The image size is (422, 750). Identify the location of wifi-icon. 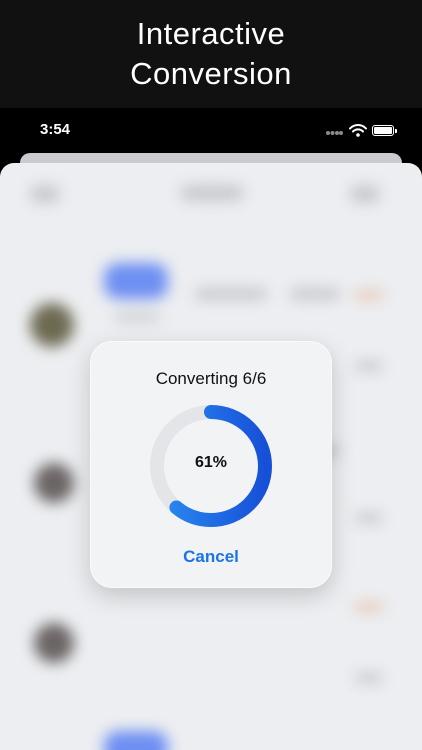
(358, 130).